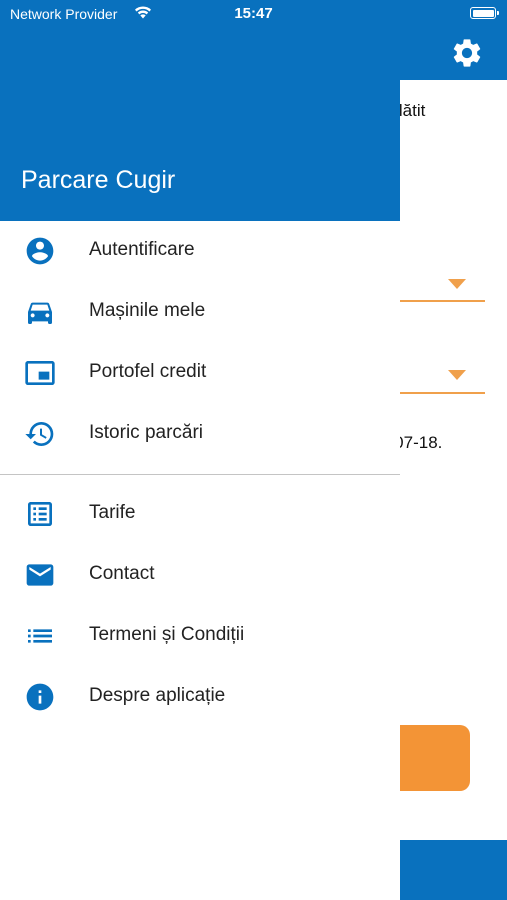  What do you see at coordinates (40, 434) in the screenshot?
I see `history-icon` at bounding box center [40, 434].